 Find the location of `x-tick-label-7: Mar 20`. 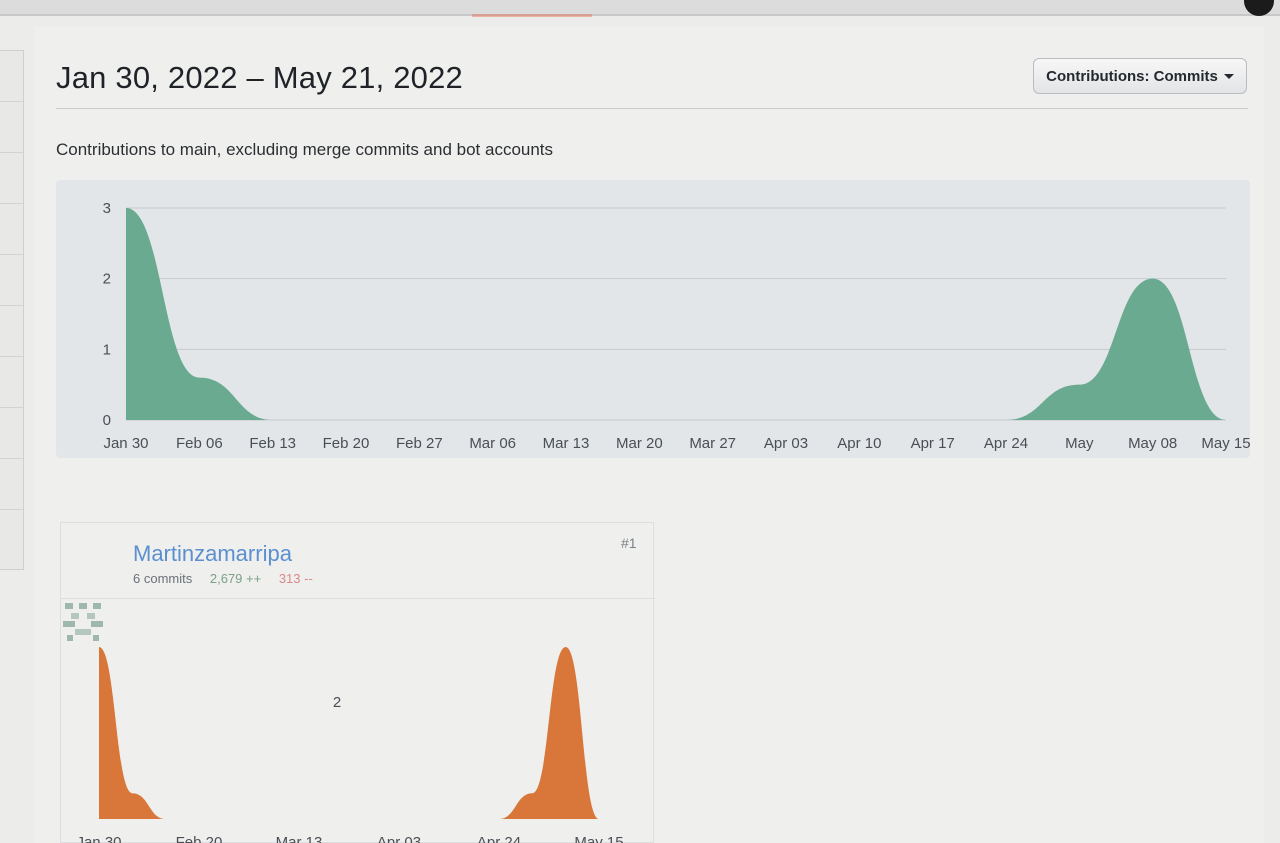

x-tick-label-7: Mar 20 is located at coordinates (639, 443).